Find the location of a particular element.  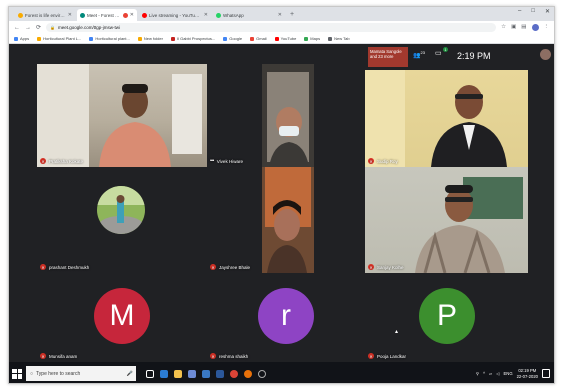

edge-icon is located at coordinates (164, 373).